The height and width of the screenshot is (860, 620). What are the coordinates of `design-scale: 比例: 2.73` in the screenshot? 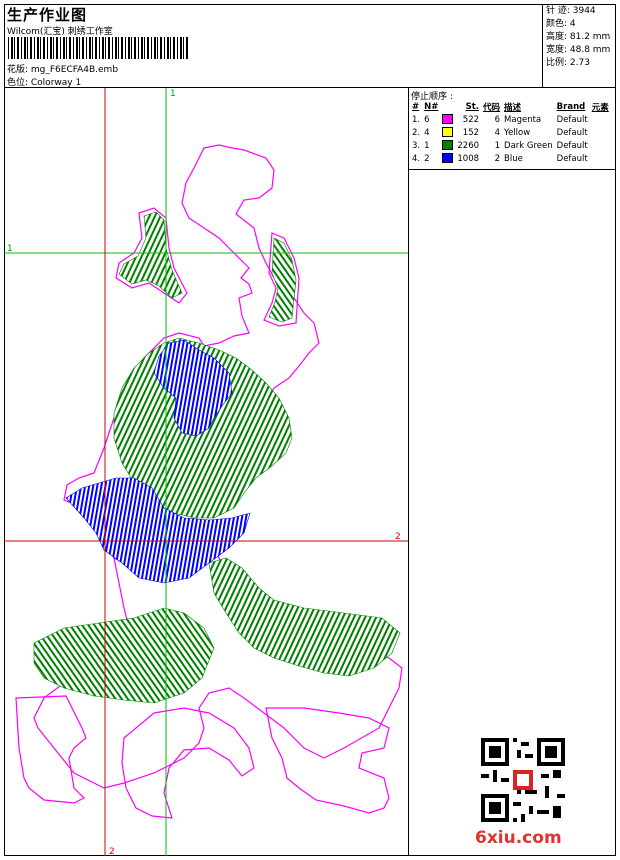 It's located at (568, 63).